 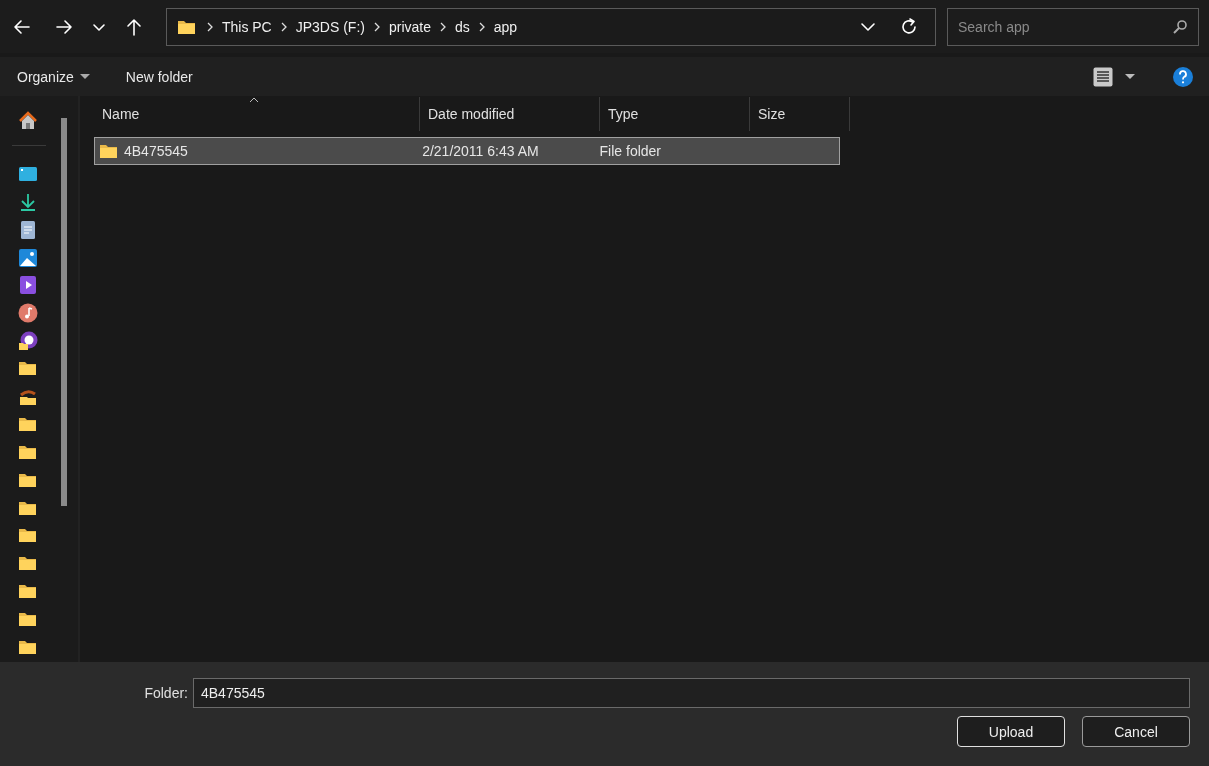 I want to click on video-icon, so click(x=28, y=285).